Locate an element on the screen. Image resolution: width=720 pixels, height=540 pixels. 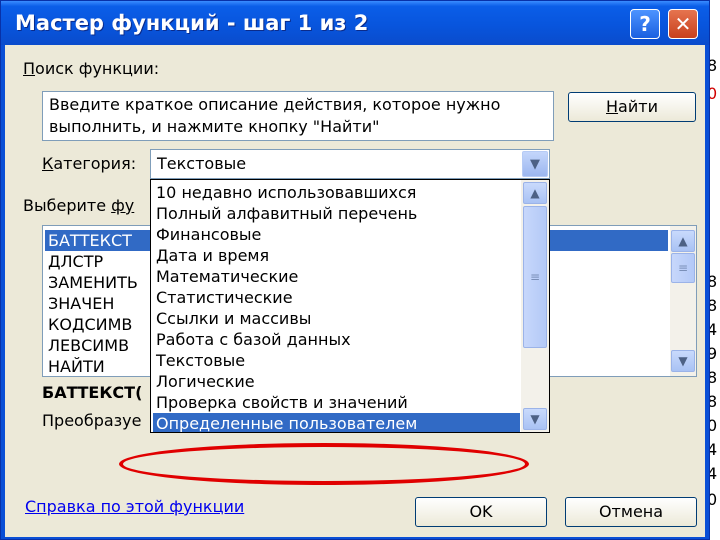
close-icon: ✕ is located at coordinates (683, 24).